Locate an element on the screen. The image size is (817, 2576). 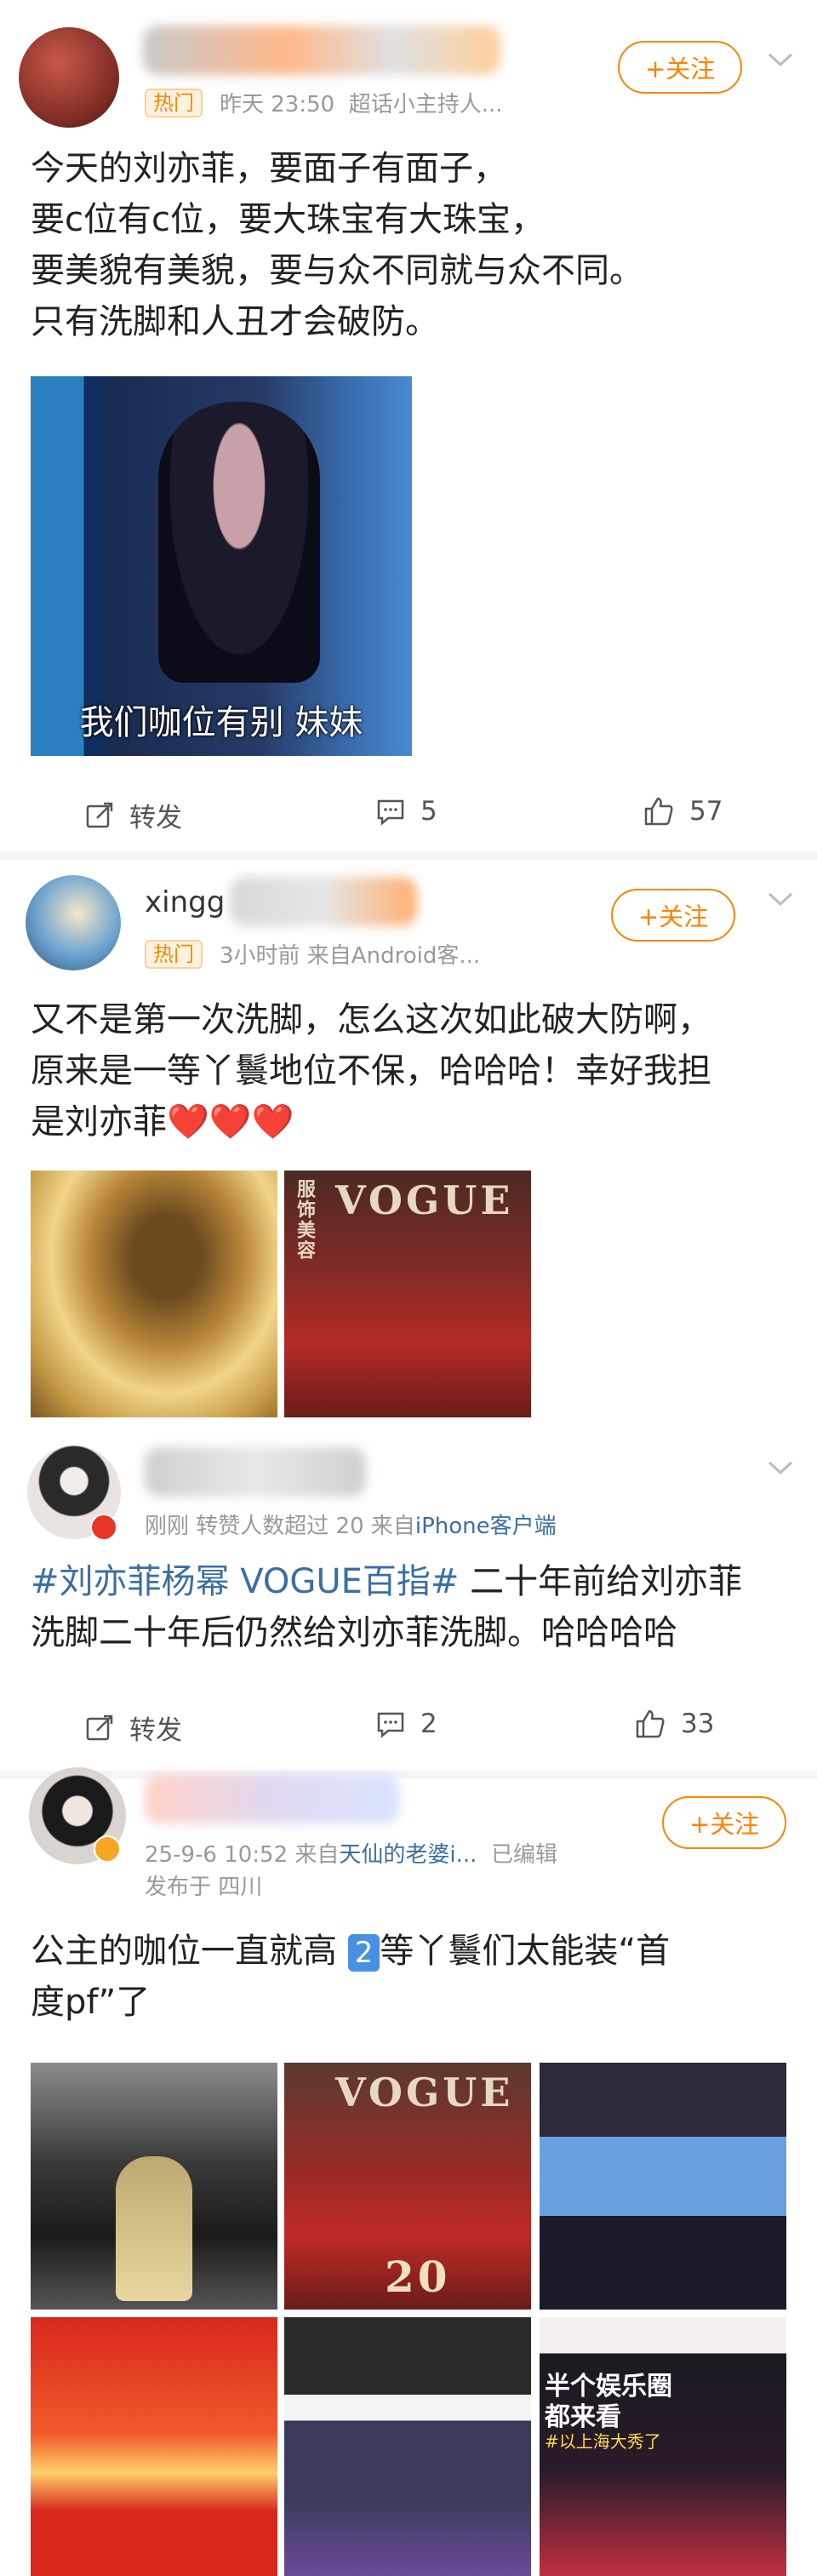
username: xingg is located at coordinates (185, 902).